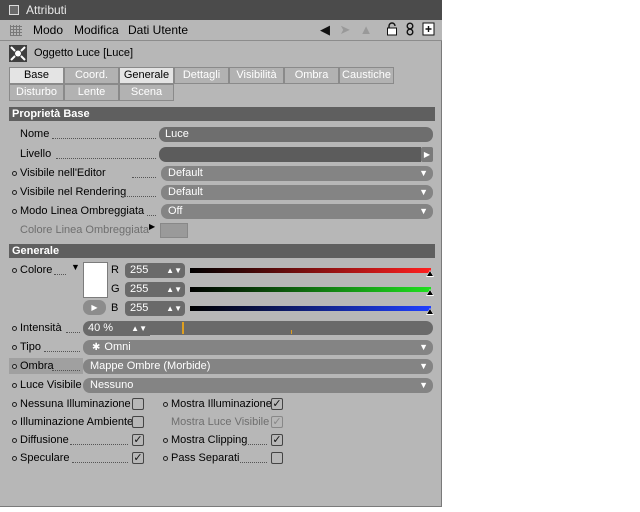 The height and width of the screenshot is (512, 640). What do you see at coordinates (258, 385) in the screenshot?
I see `visible-light-dropdown: Nessuno ▼` at bounding box center [258, 385].